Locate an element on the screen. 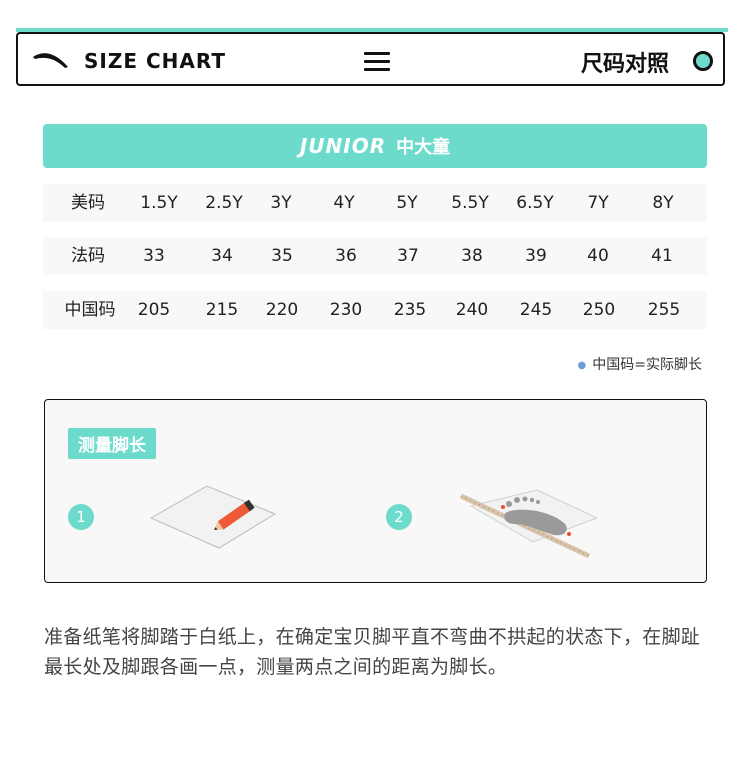 The width and height of the screenshot is (750, 758). table-cell: 4Y is located at coordinates (344, 203).